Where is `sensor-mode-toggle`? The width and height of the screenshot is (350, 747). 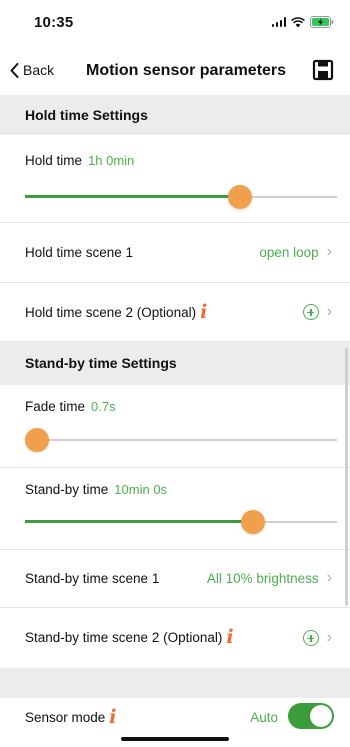 sensor-mode-toggle is located at coordinates (311, 716).